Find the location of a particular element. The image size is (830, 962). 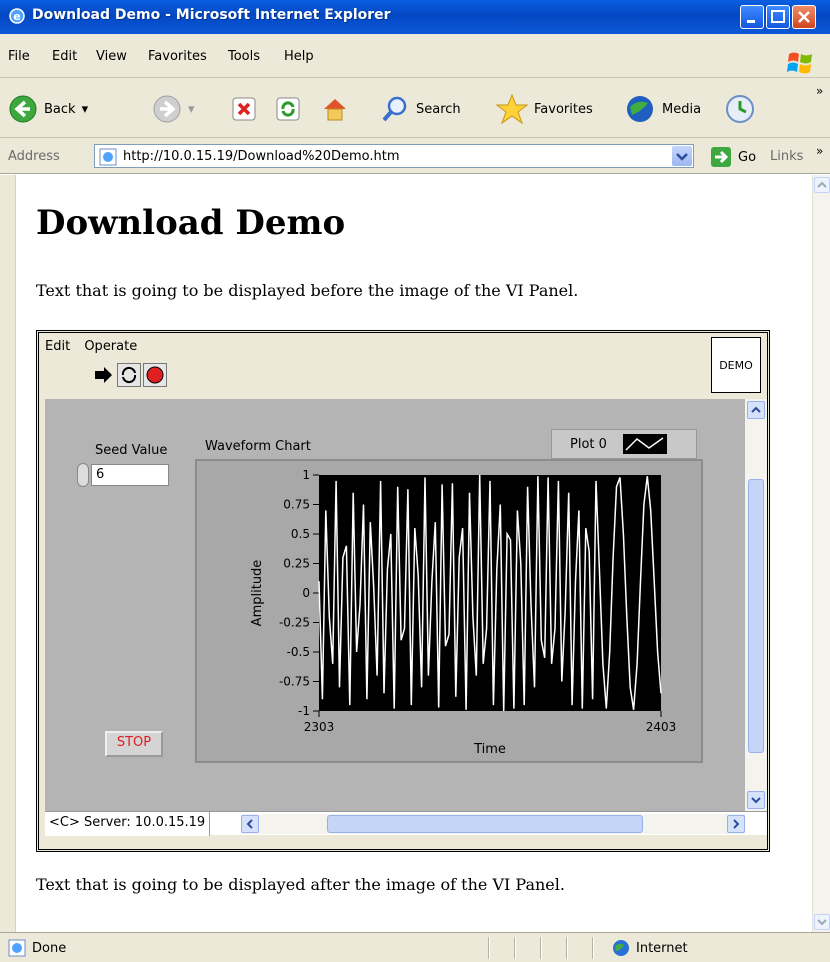

vi-menu-operate: Operate is located at coordinates (110, 346).